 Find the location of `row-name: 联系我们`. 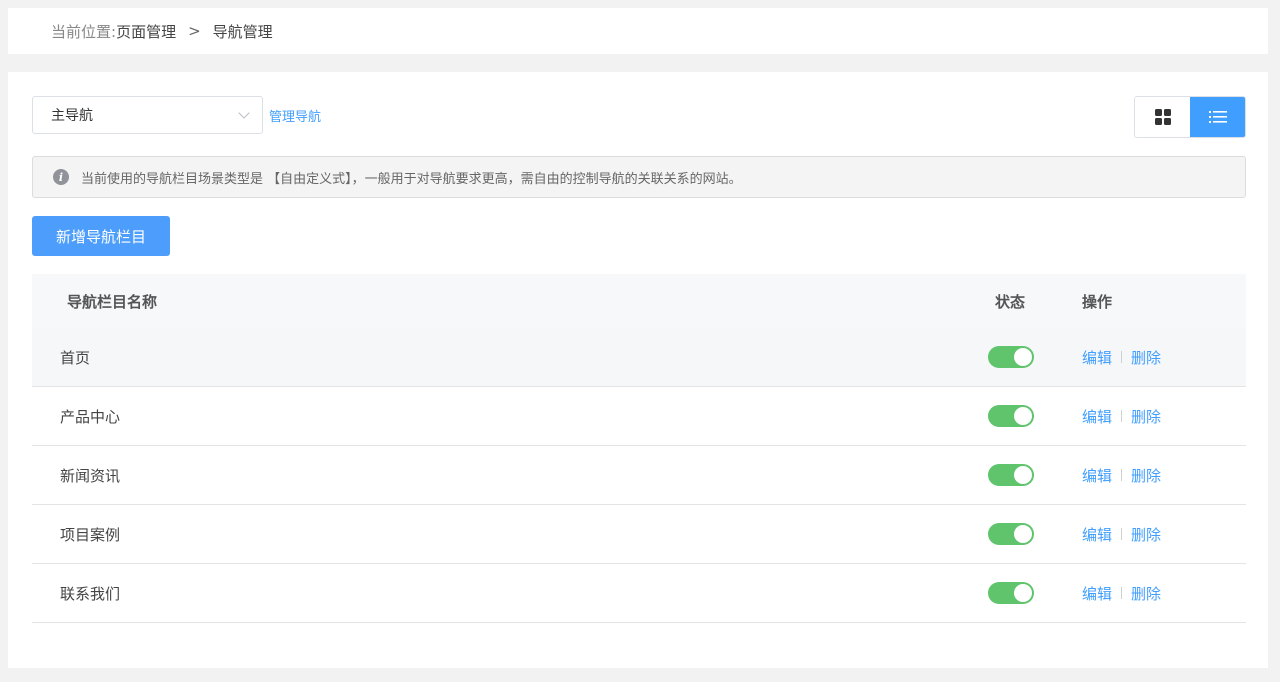

row-name: 联系我们 is located at coordinates (90, 593).